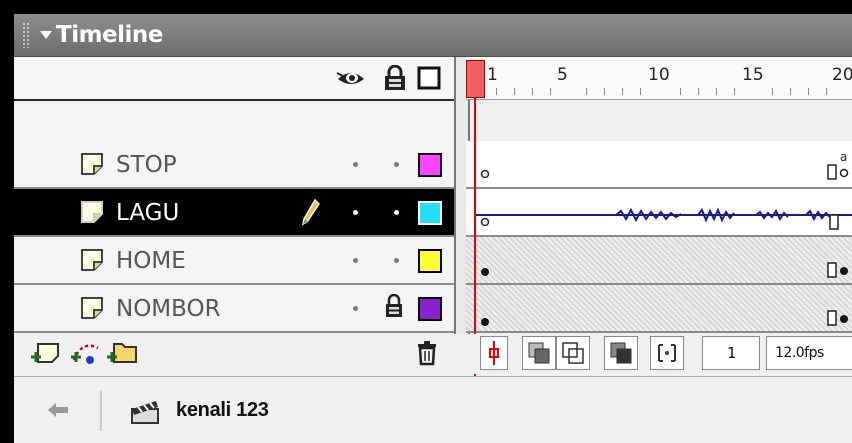 Image resolution: width=852 pixels, height=443 pixels. I want to click on current-frame-value: 1, so click(732, 353).